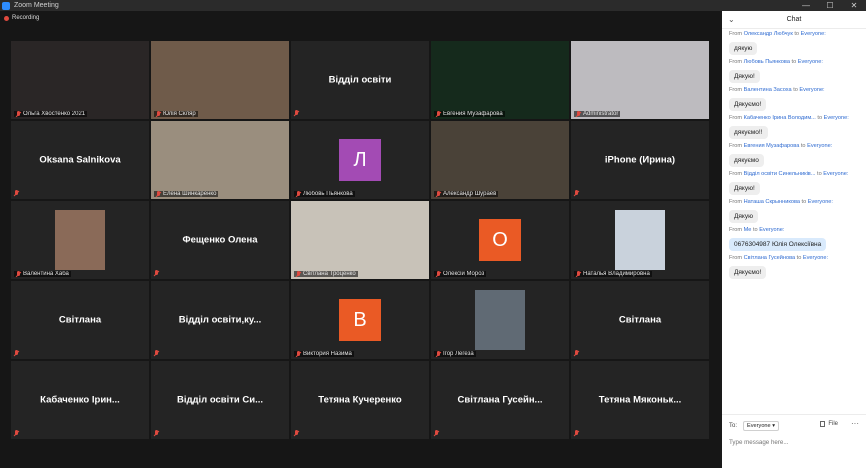  What do you see at coordinates (640, 240) in the screenshot?
I see `participant-tile: Наталья Владимировна` at bounding box center [640, 240].